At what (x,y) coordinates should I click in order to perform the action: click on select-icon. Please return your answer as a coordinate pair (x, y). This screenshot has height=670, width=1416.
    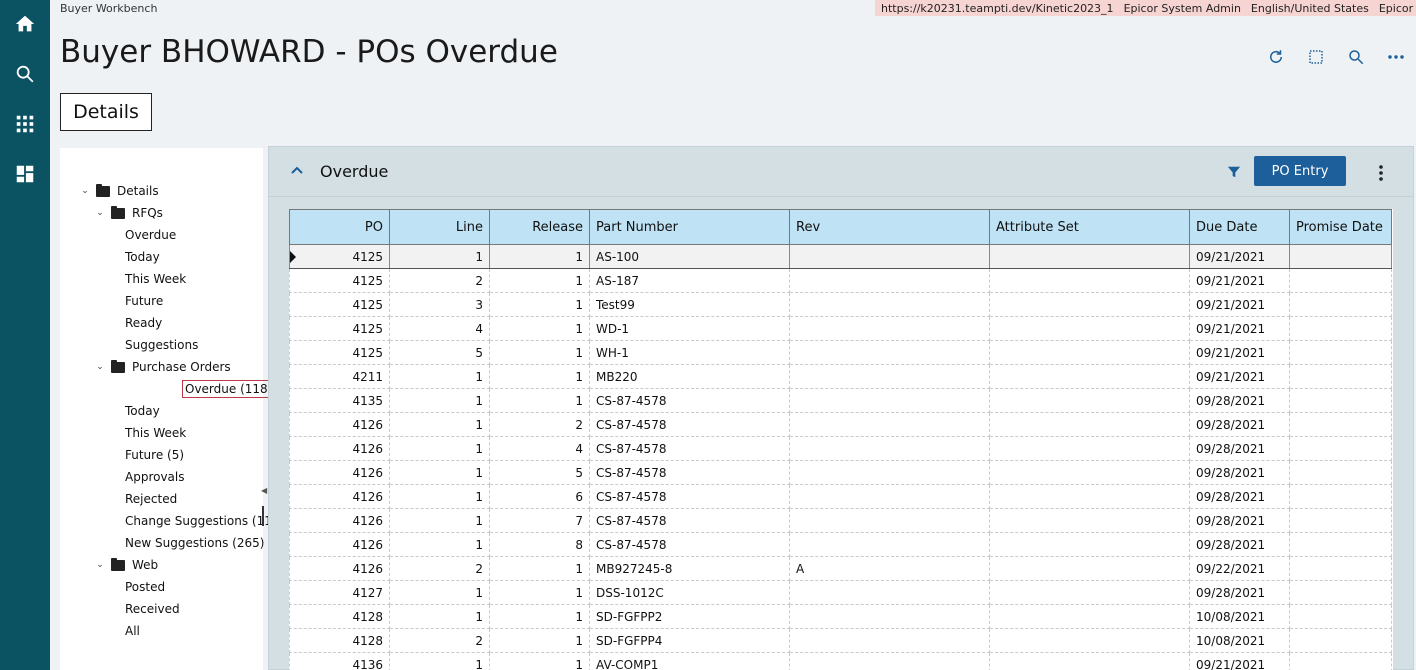
    Looking at the image, I should click on (1316, 57).